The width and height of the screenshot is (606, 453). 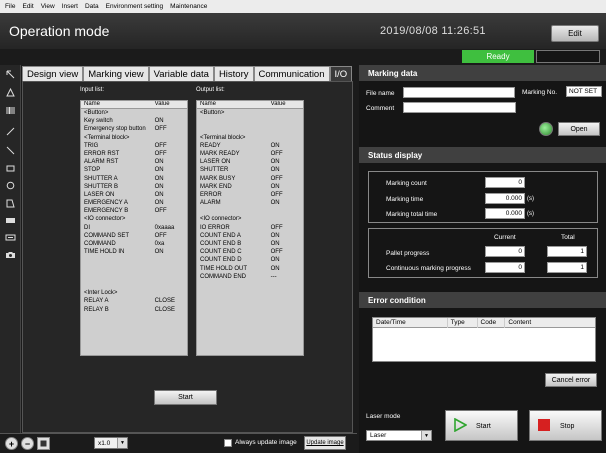 What do you see at coordinates (233, 73) in the screenshot?
I see `tab-history: History` at bounding box center [233, 73].